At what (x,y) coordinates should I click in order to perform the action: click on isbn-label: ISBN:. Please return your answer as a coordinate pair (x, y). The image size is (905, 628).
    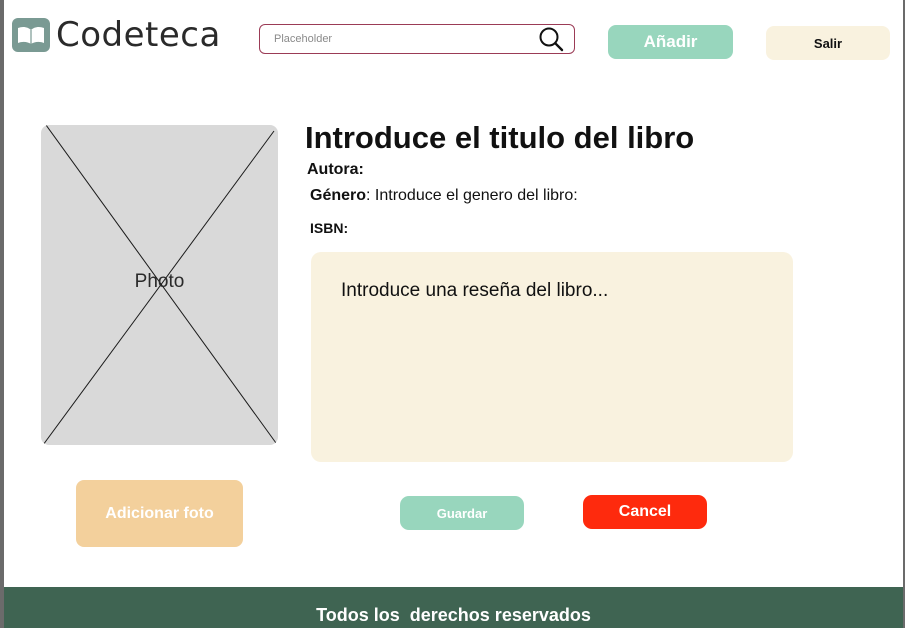
    Looking at the image, I should click on (329, 228).